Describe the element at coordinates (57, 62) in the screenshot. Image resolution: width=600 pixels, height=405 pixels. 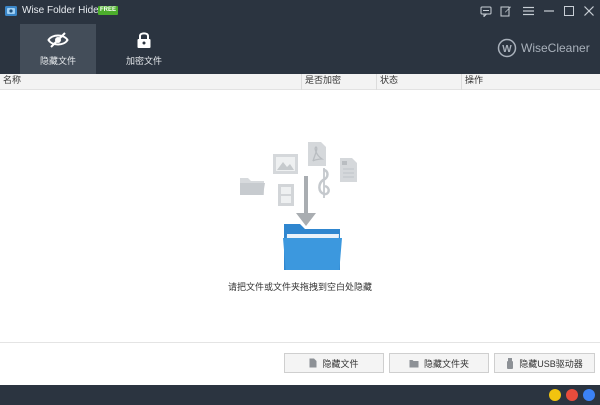
I see `tab-label: 隐藏文件` at that location.